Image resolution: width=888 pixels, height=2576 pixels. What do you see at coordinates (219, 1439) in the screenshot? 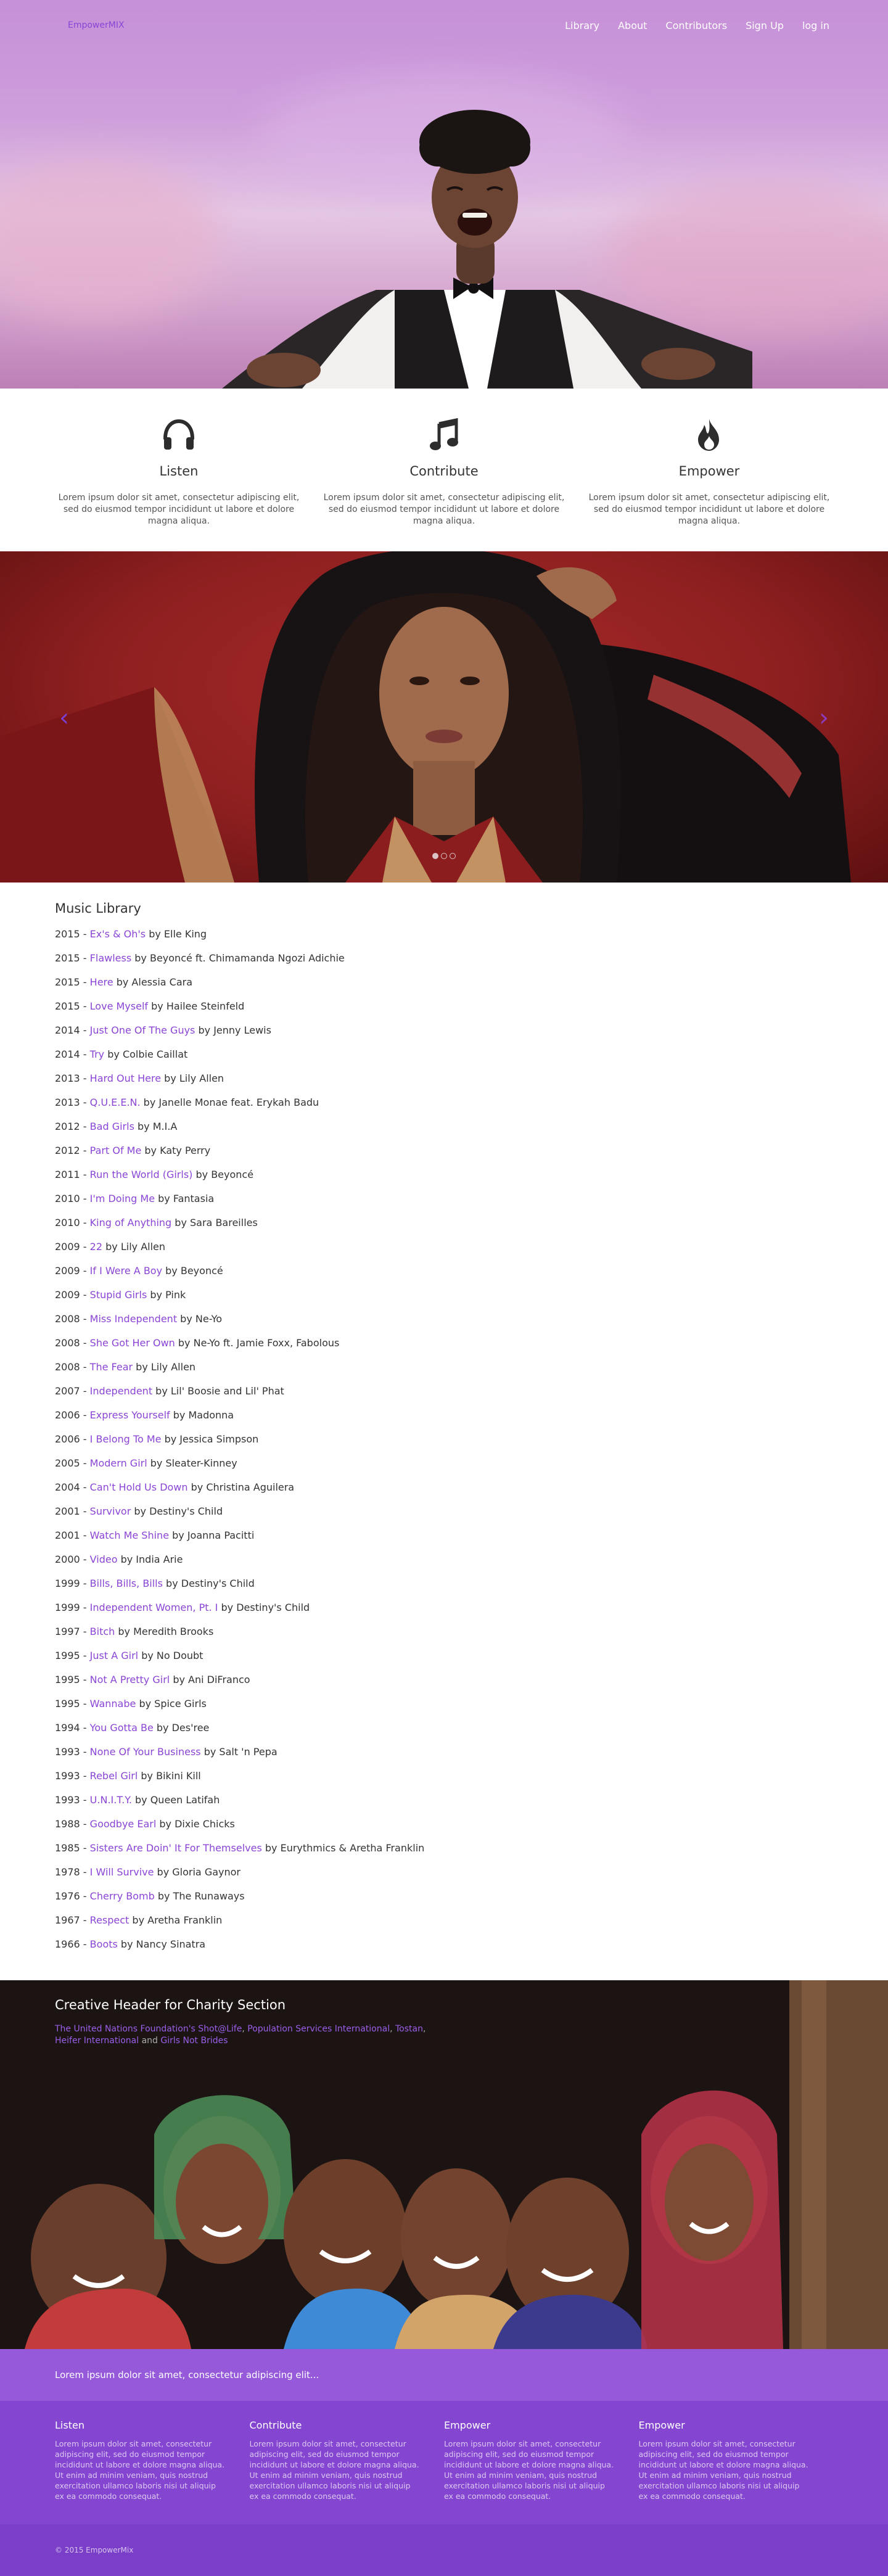
I see `song-artist: Jessica Simpson` at bounding box center [219, 1439].